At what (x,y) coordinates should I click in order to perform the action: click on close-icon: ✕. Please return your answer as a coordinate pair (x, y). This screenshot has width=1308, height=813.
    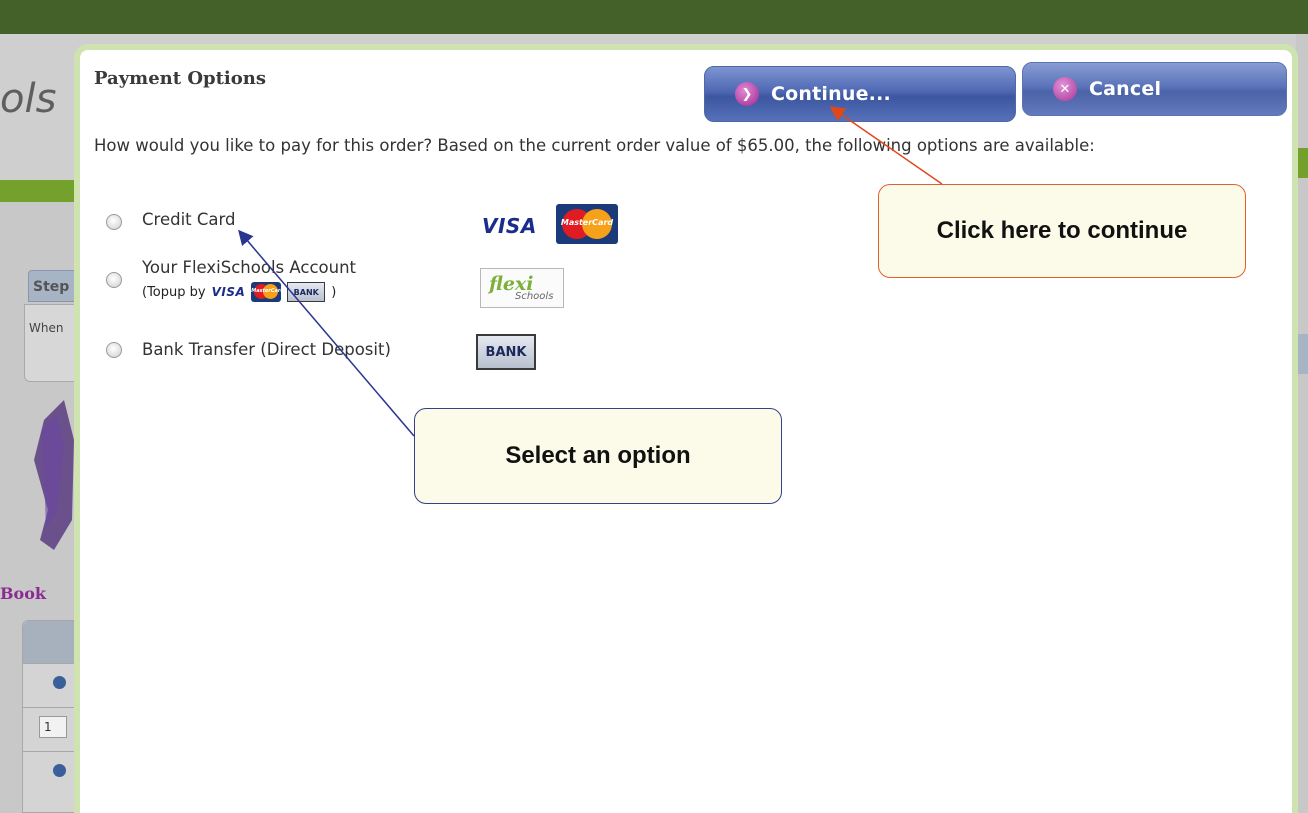
    Looking at the image, I should click on (1065, 89).